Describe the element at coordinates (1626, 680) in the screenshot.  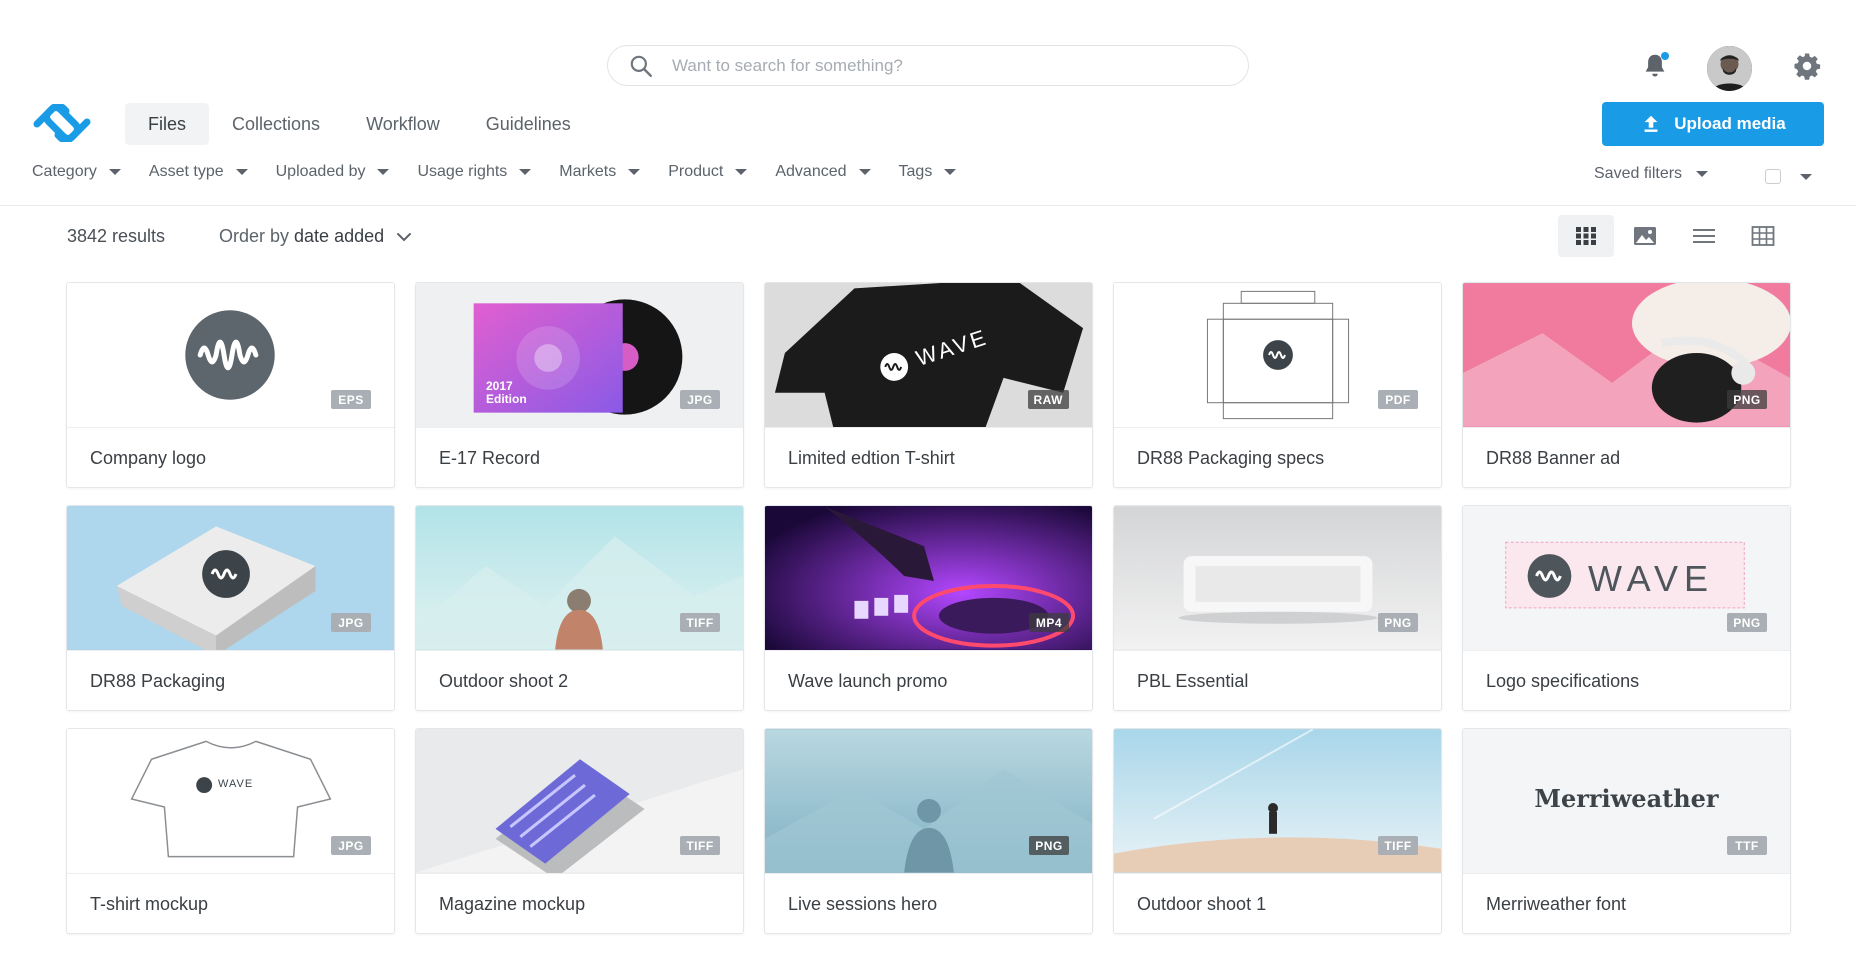
I see `asset-title: Logo specifications` at that location.